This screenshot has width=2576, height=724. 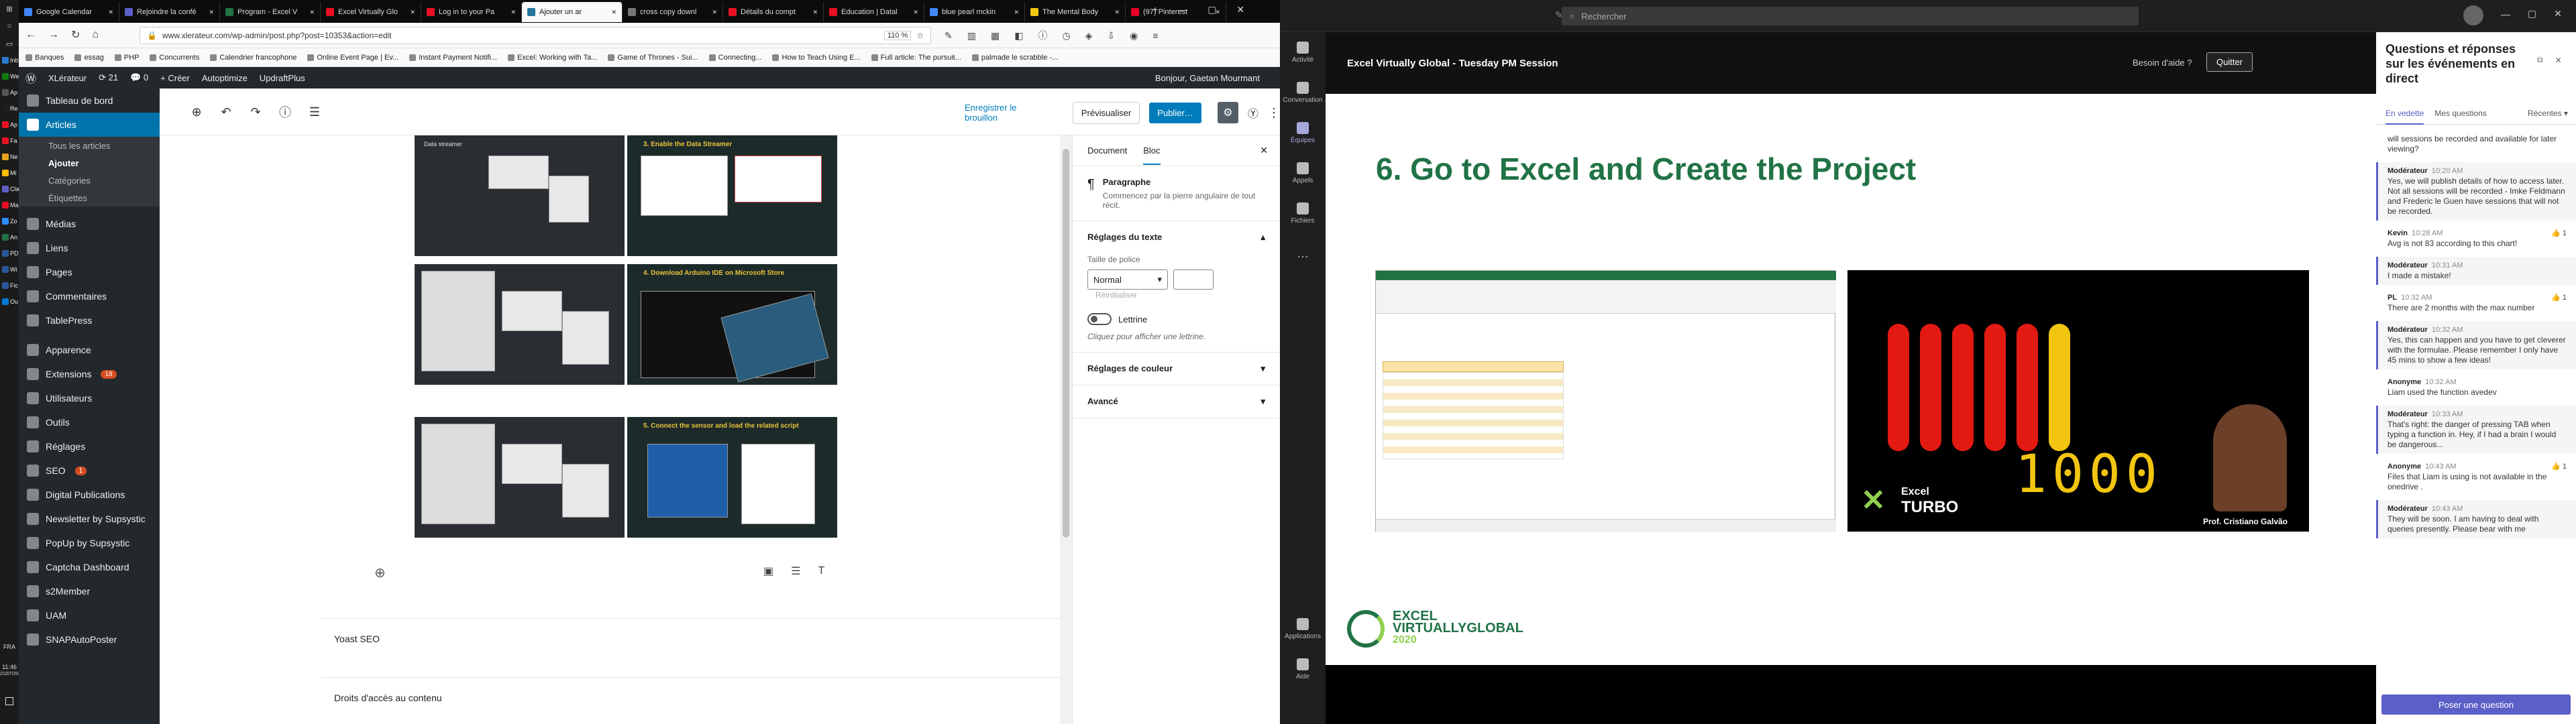 What do you see at coordinates (282, 78) in the screenshot?
I see `updraft-menu: UpdraftPlus` at bounding box center [282, 78].